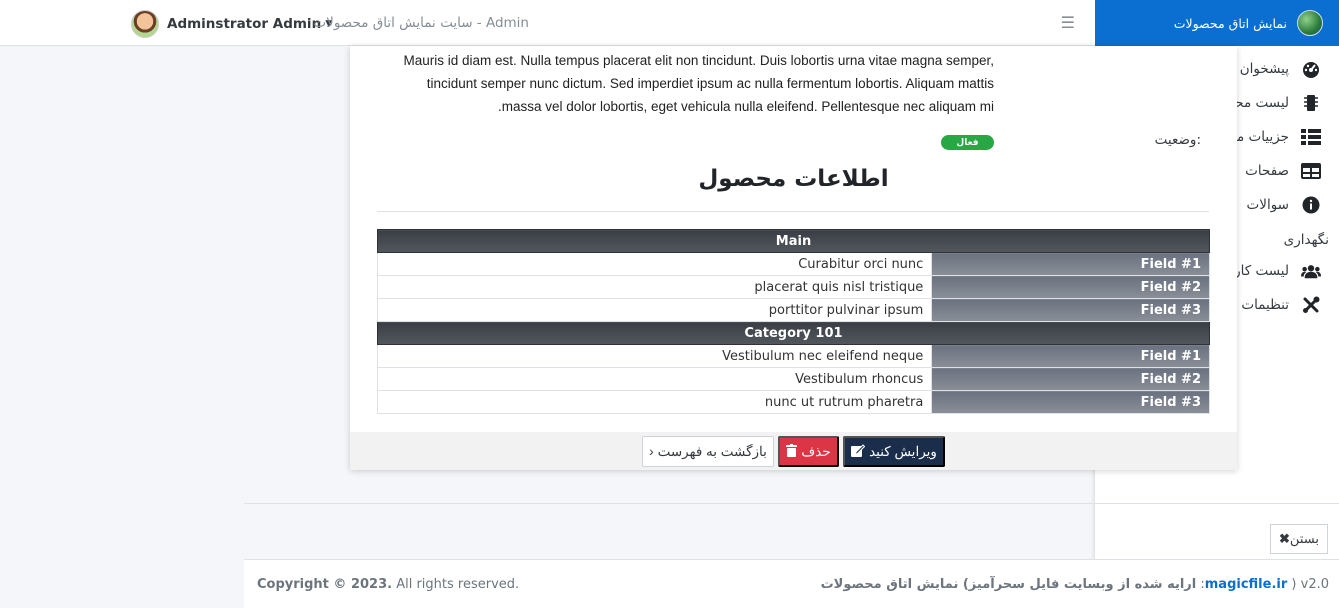 The height and width of the screenshot is (608, 1339). I want to click on trash-icon, so click(792, 451).